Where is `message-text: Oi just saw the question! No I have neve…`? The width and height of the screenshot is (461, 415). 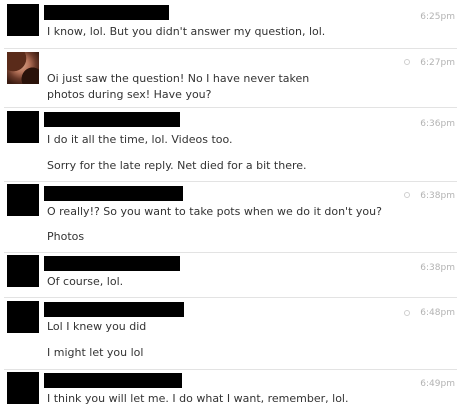 message-text: Oi just saw the question! No I have neve… is located at coordinates (178, 86).